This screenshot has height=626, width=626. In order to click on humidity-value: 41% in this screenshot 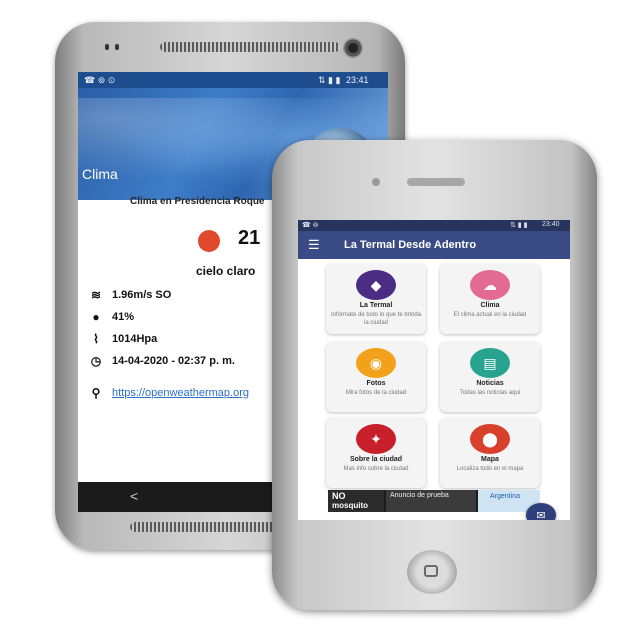, I will do `click(123, 317)`.